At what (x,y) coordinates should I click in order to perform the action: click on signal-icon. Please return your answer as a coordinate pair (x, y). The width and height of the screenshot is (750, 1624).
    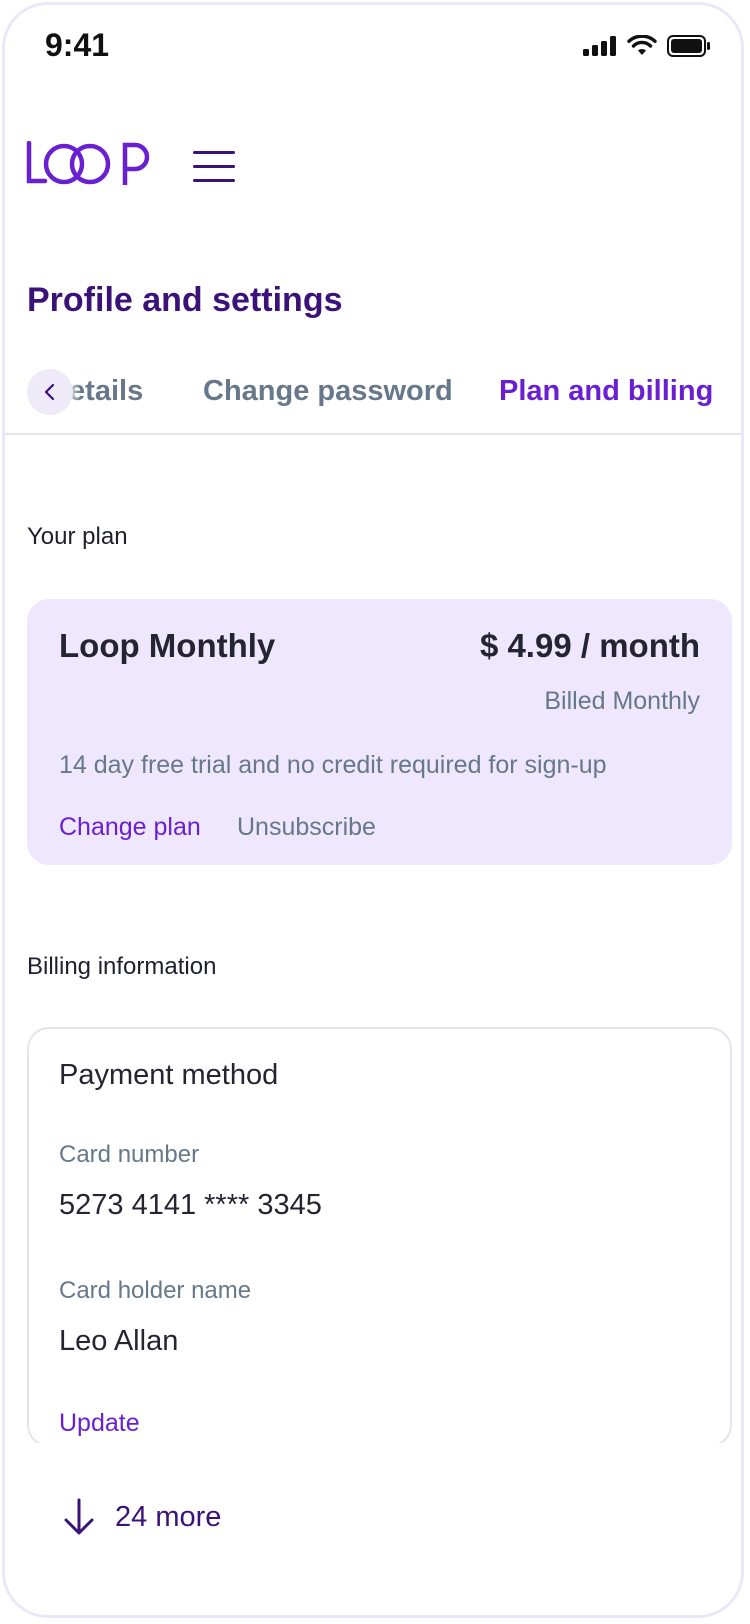
    Looking at the image, I should click on (599, 46).